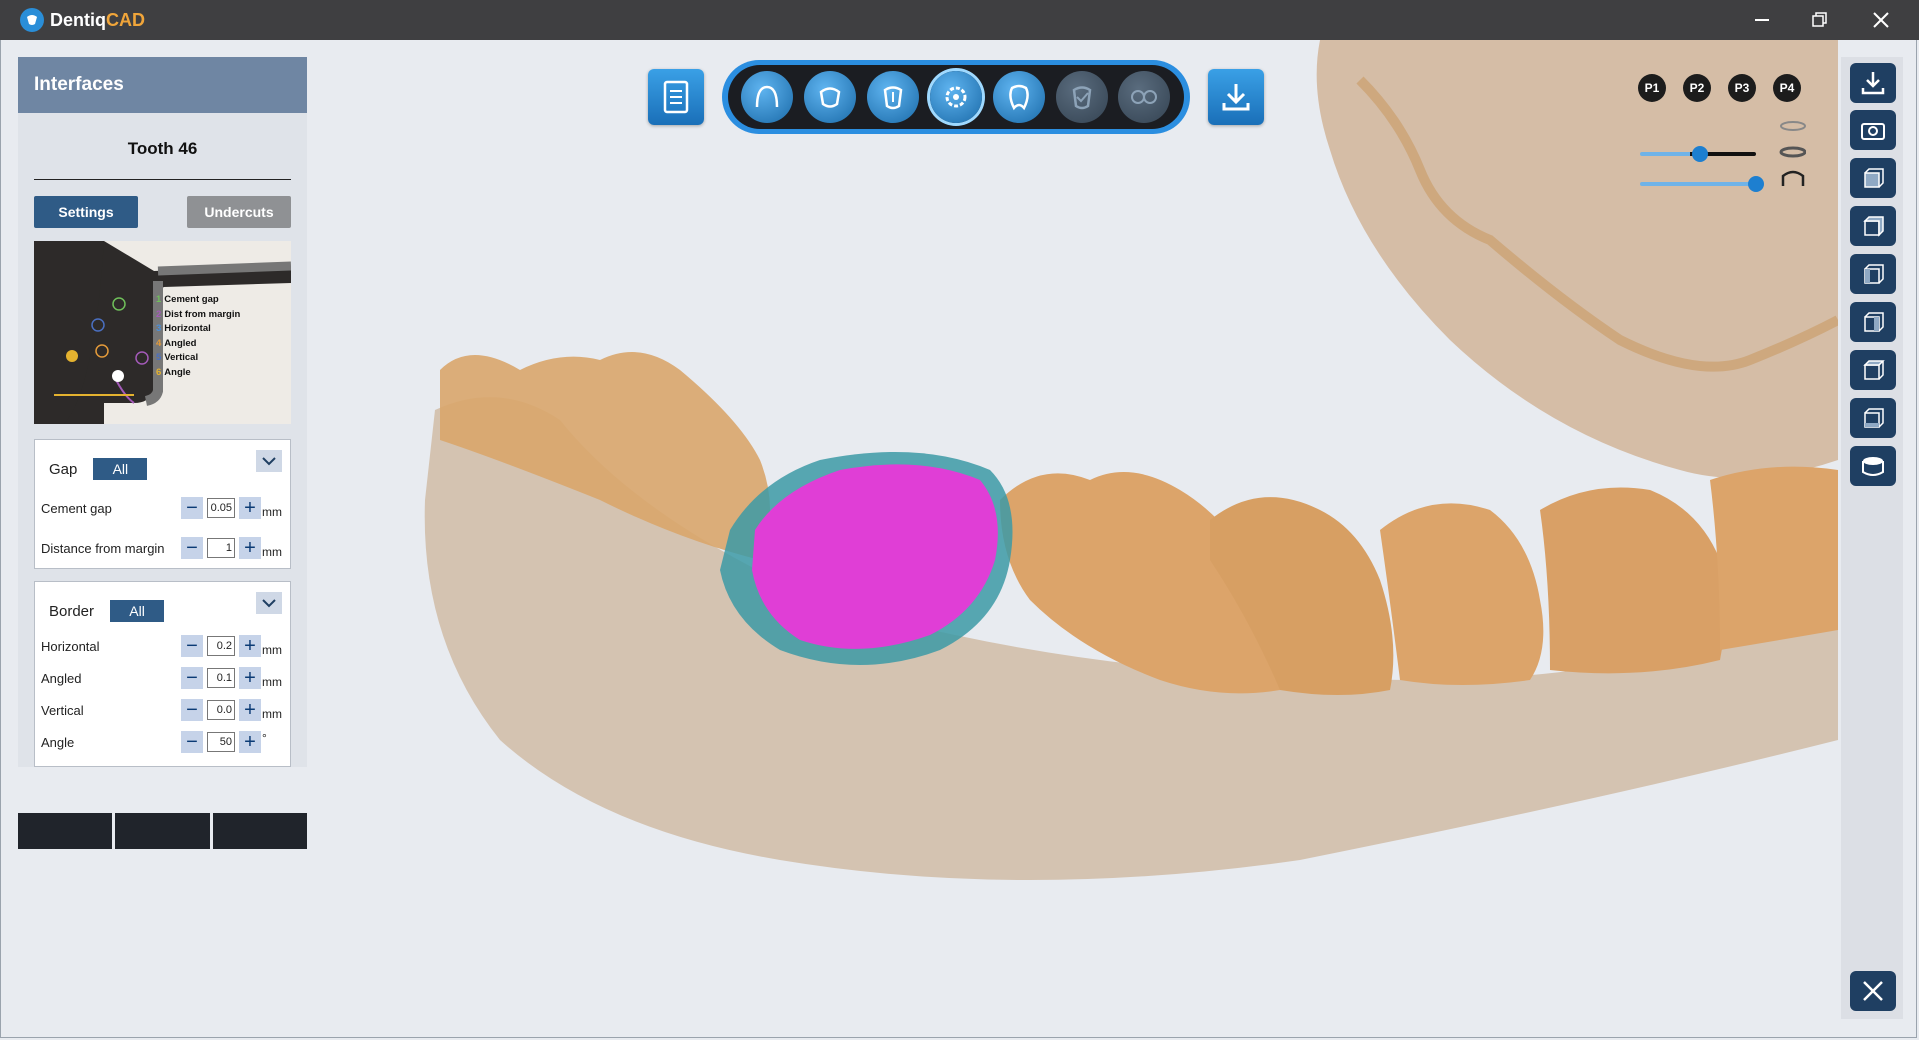 The width and height of the screenshot is (1919, 1040). I want to click on angle-decrement: −, so click(192, 742).